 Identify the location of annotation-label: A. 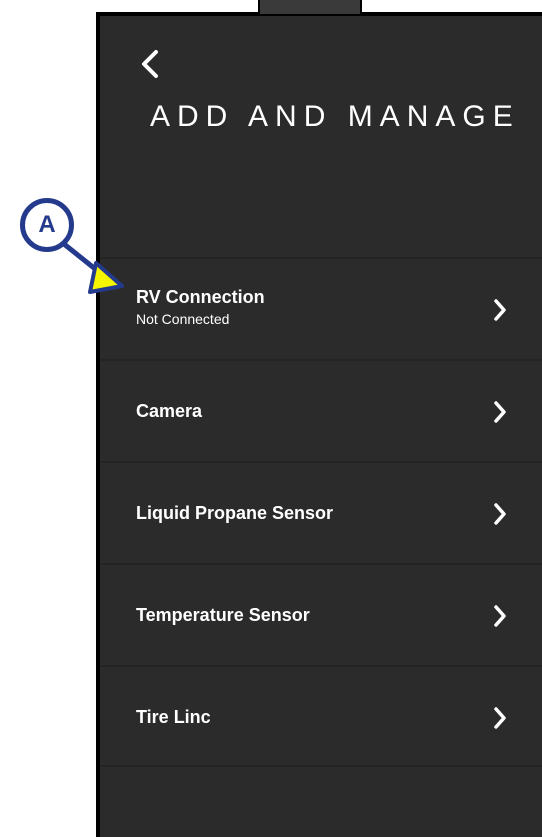
(47, 224).